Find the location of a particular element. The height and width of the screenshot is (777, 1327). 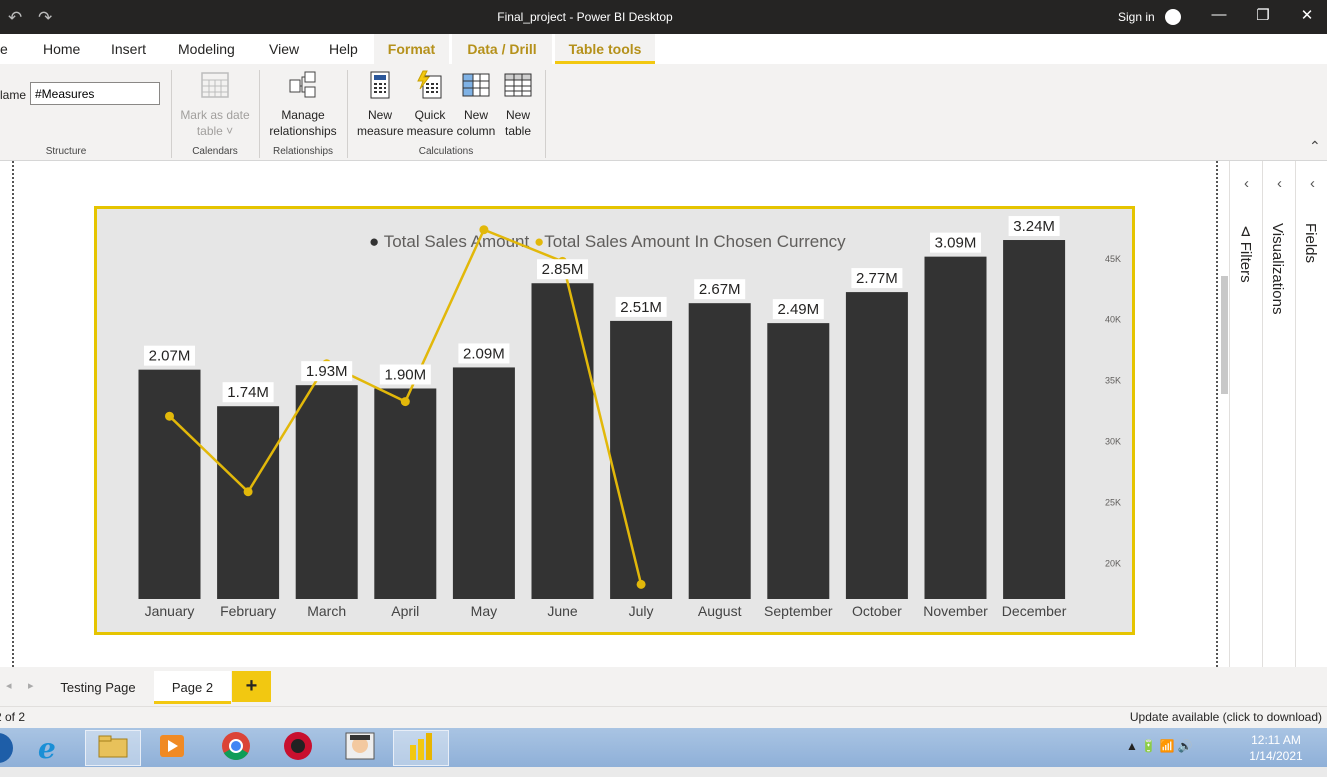

clock: 12:11 AM 1/14/2021 is located at coordinates (1276, 748).